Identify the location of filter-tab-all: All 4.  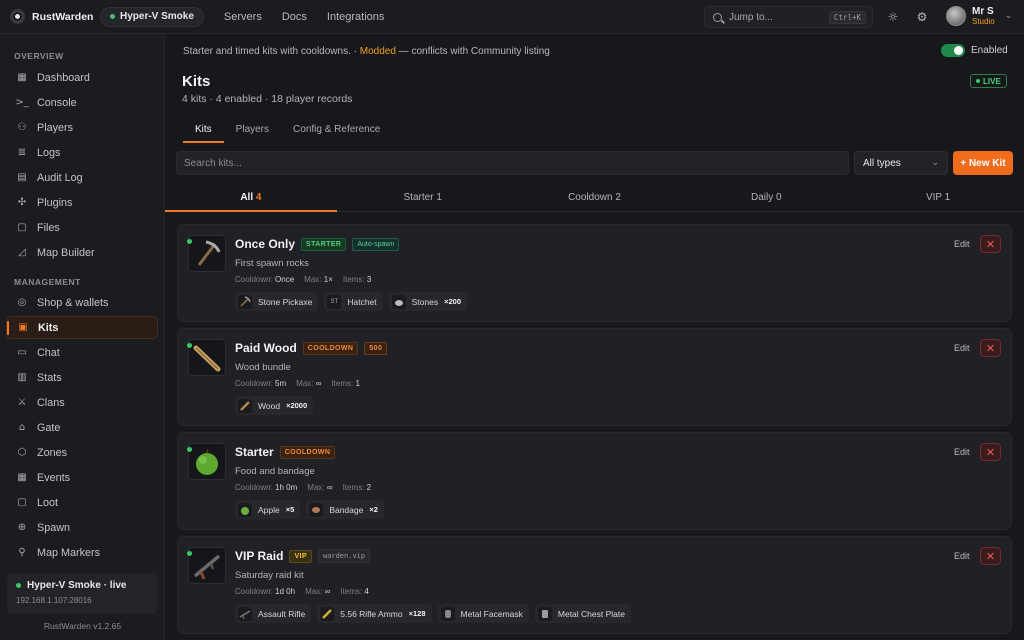
(251, 199).